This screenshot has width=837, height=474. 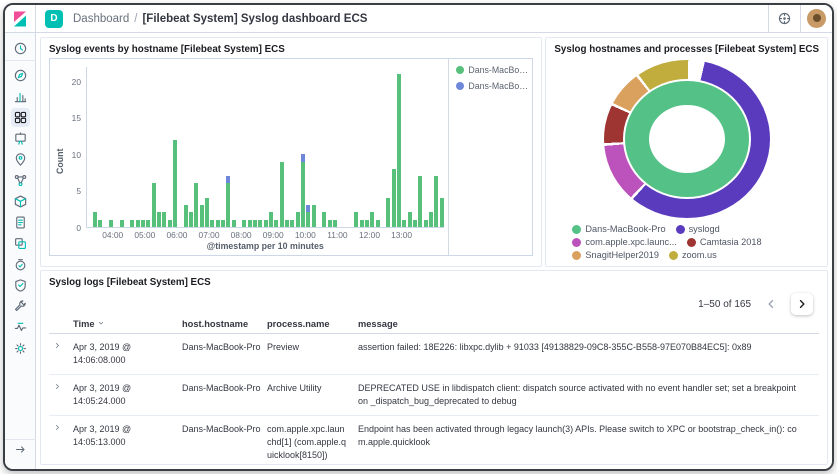 I want to click on breadcrumb-dashboard: Dashboard, so click(x=101, y=19).